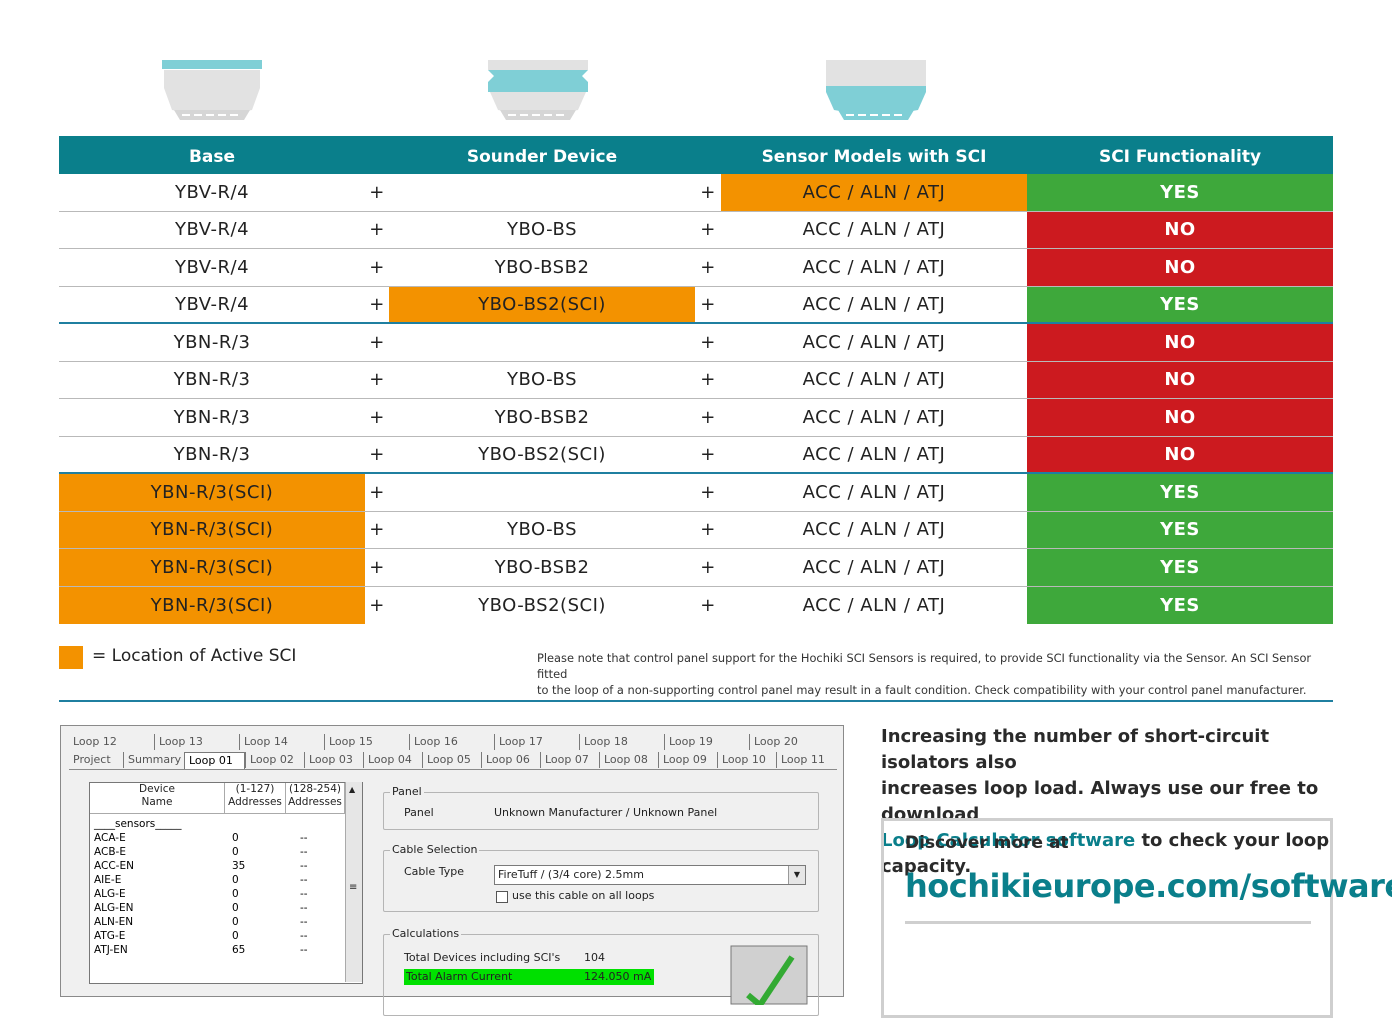  Describe the element at coordinates (451, 742) in the screenshot. I see `tab-loop-16: Loop 16` at that location.